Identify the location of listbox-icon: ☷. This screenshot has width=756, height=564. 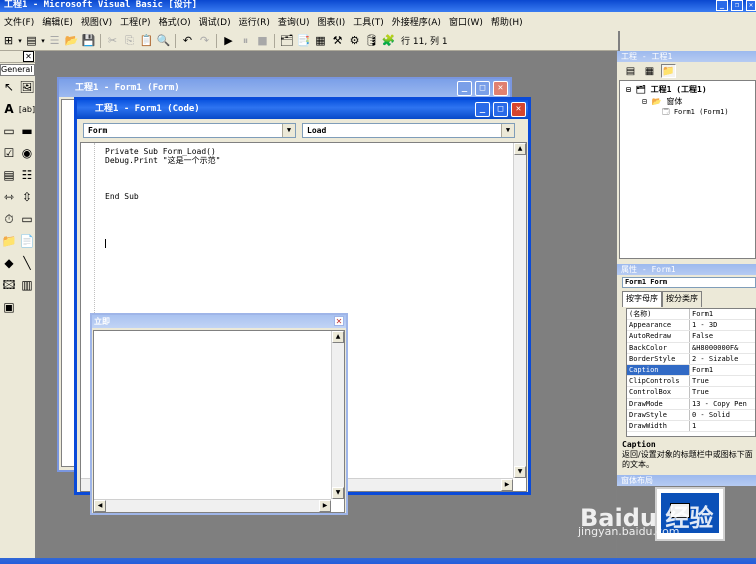
(27, 175).